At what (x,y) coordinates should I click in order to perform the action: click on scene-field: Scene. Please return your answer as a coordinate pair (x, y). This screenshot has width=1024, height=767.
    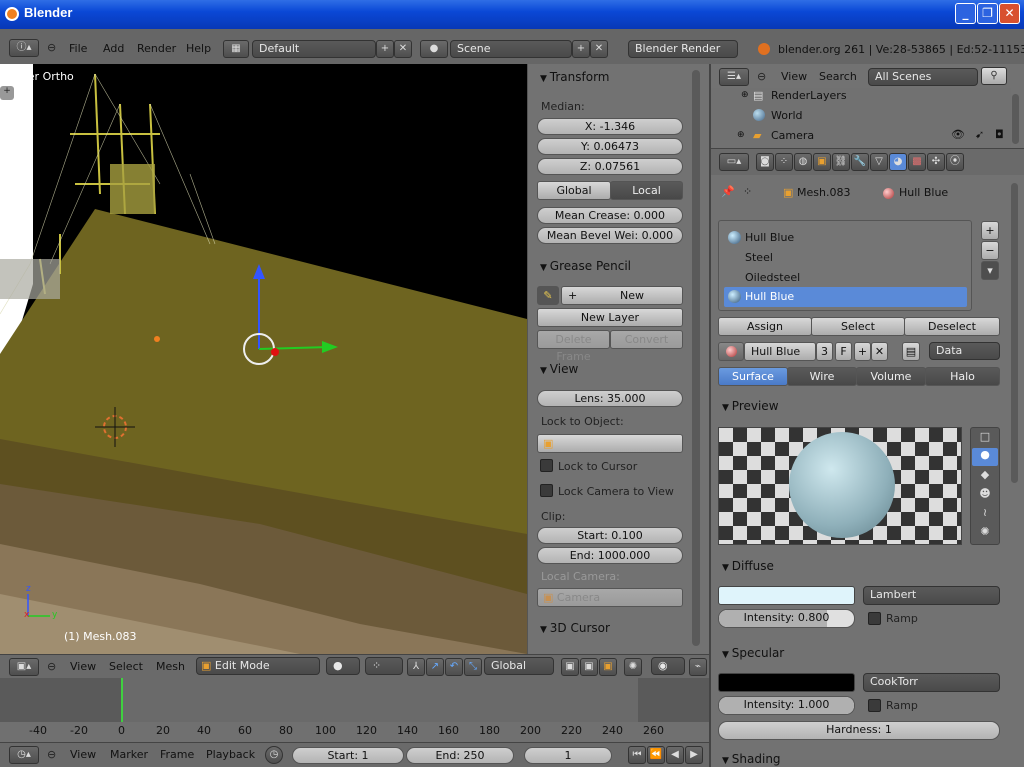
    Looking at the image, I should click on (511, 49).